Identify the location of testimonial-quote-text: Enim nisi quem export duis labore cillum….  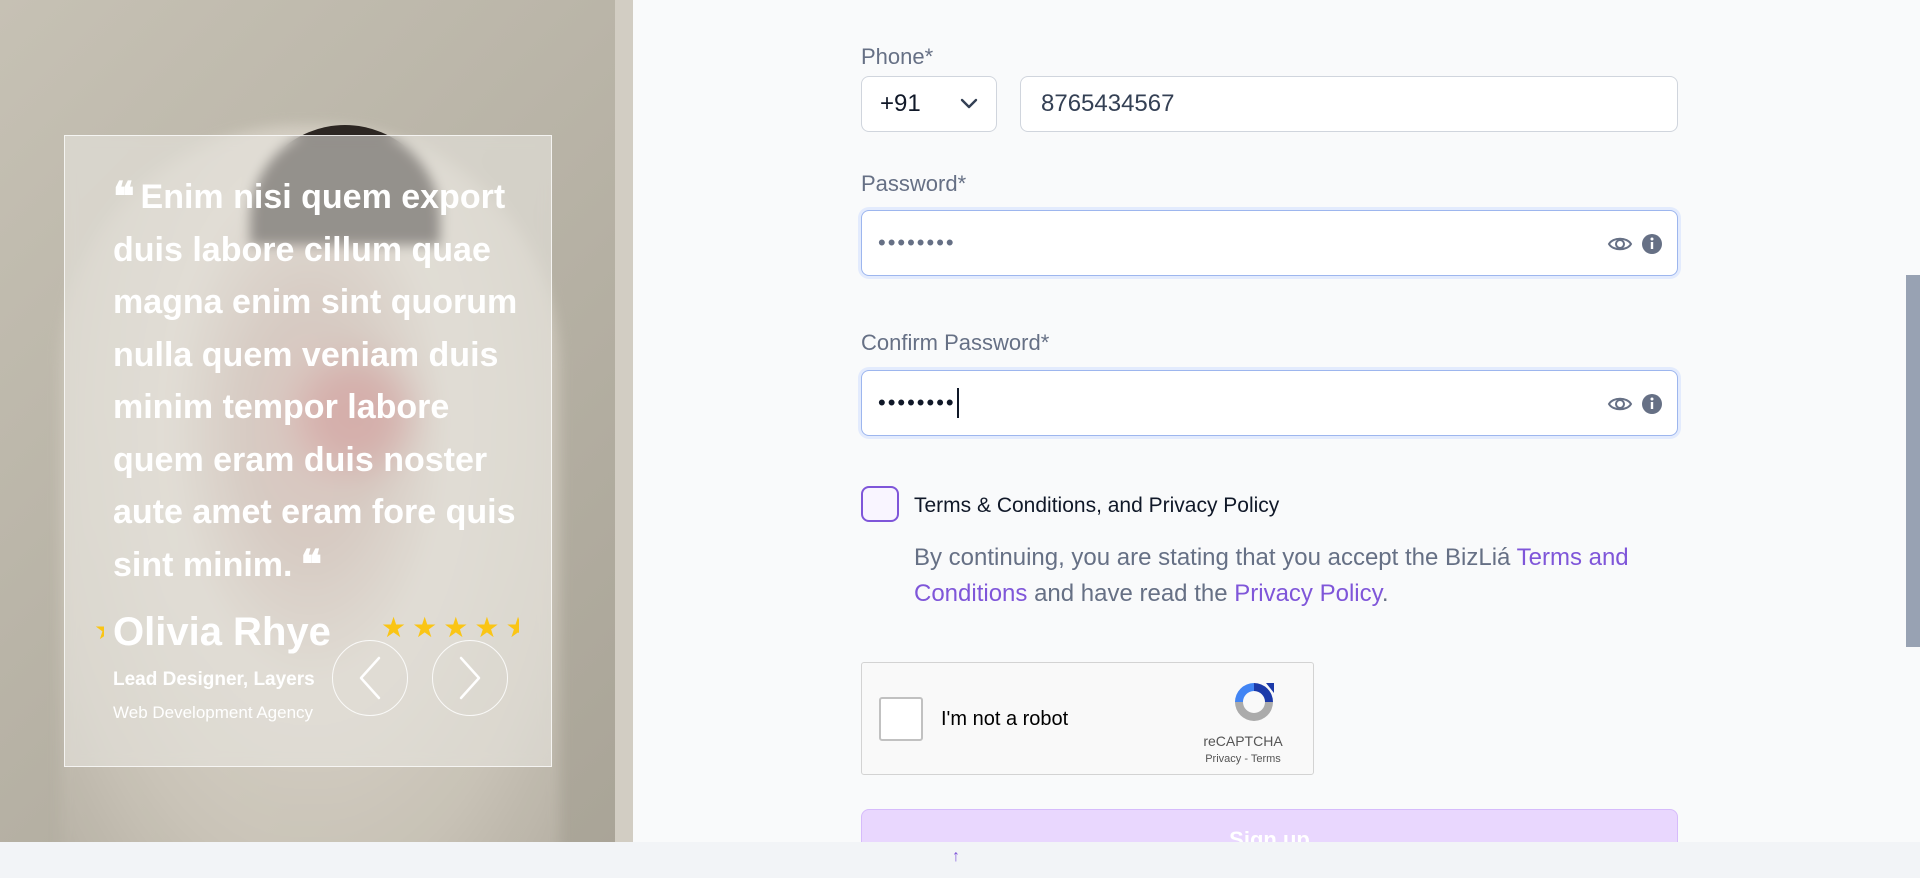
(315, 381).